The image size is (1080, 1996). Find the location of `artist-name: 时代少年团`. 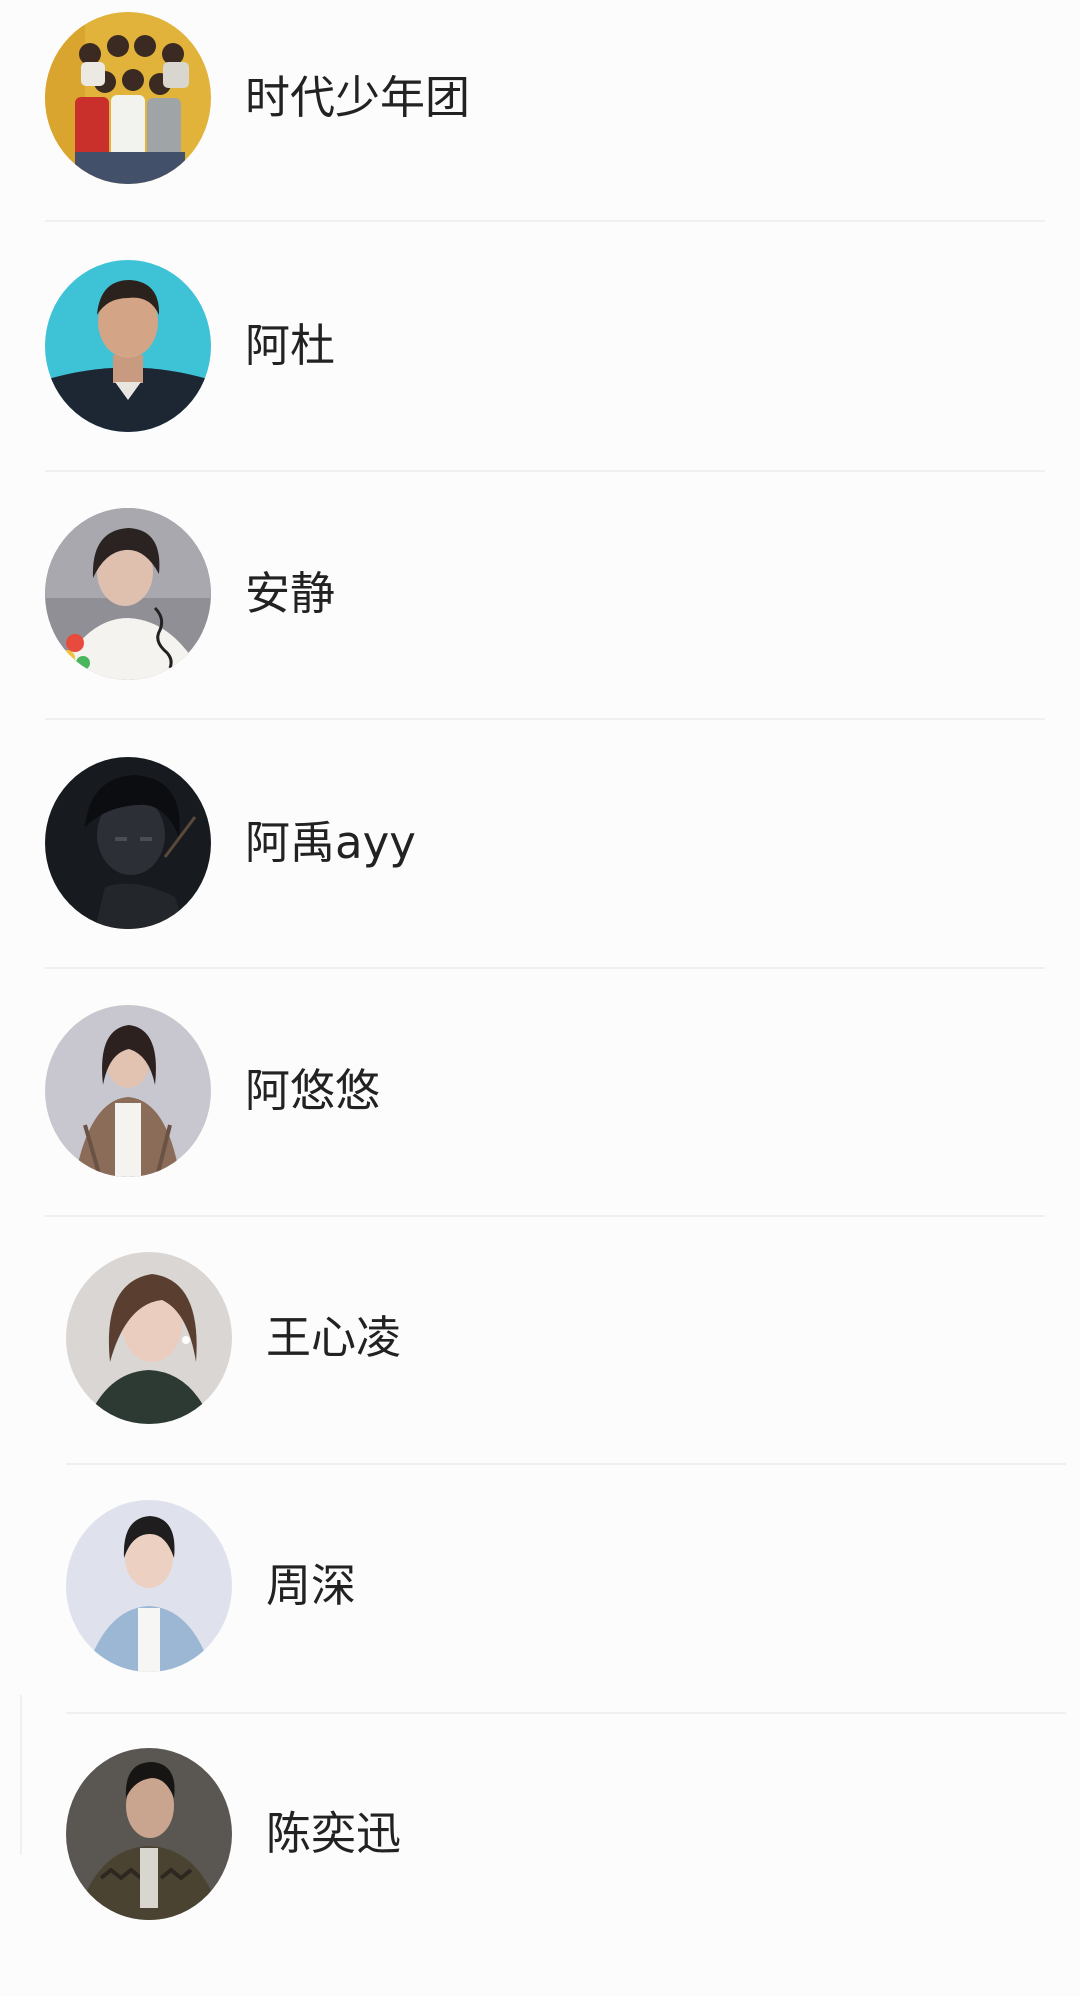

artist-name: 时代少年团 is located at coordinates (358, 97).